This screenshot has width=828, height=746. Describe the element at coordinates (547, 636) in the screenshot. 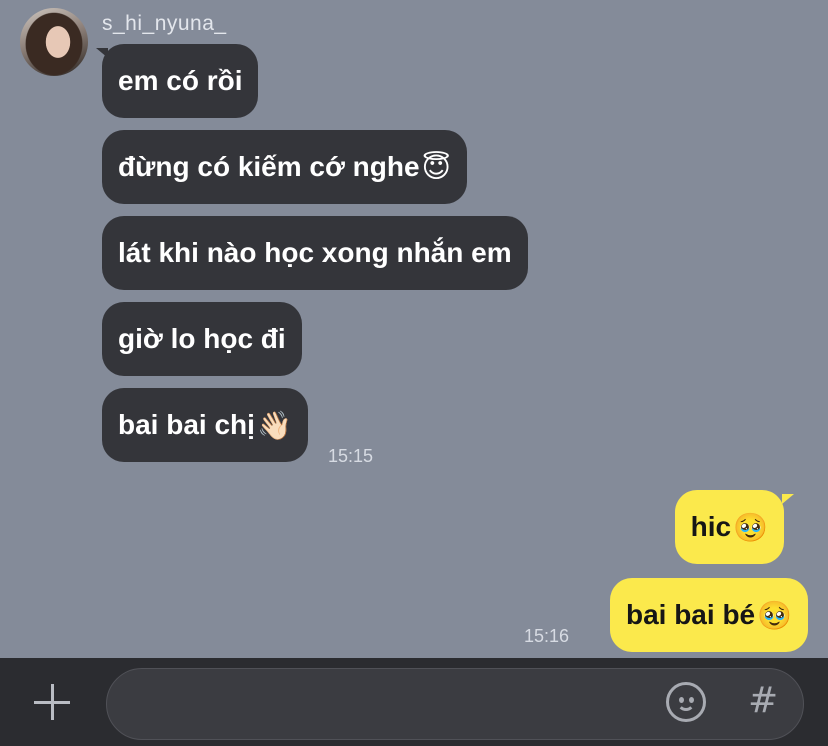

I see `outgoing-timestamp: 15:16` at that location.